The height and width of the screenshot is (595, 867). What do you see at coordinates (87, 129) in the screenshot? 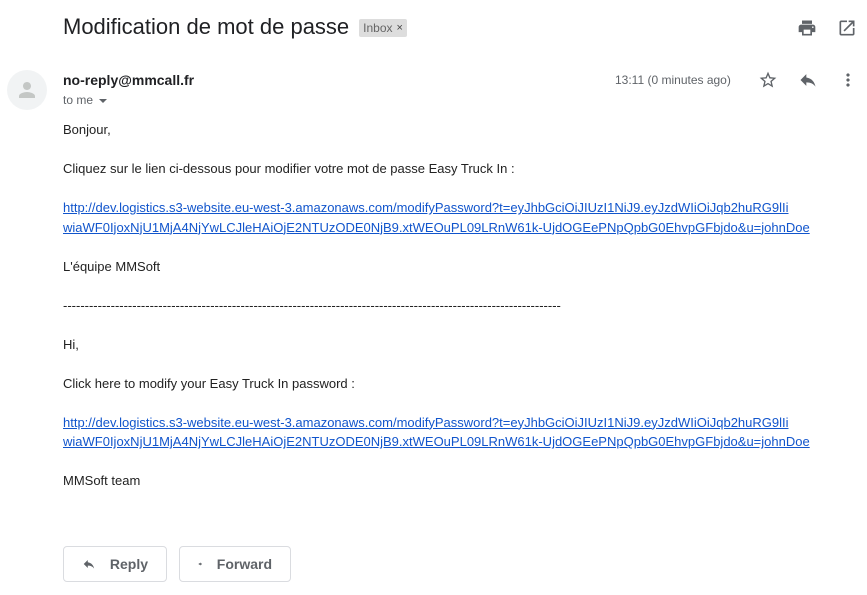
I see `greeting-fr: Bonjour,` at bounding box center [87, 129].